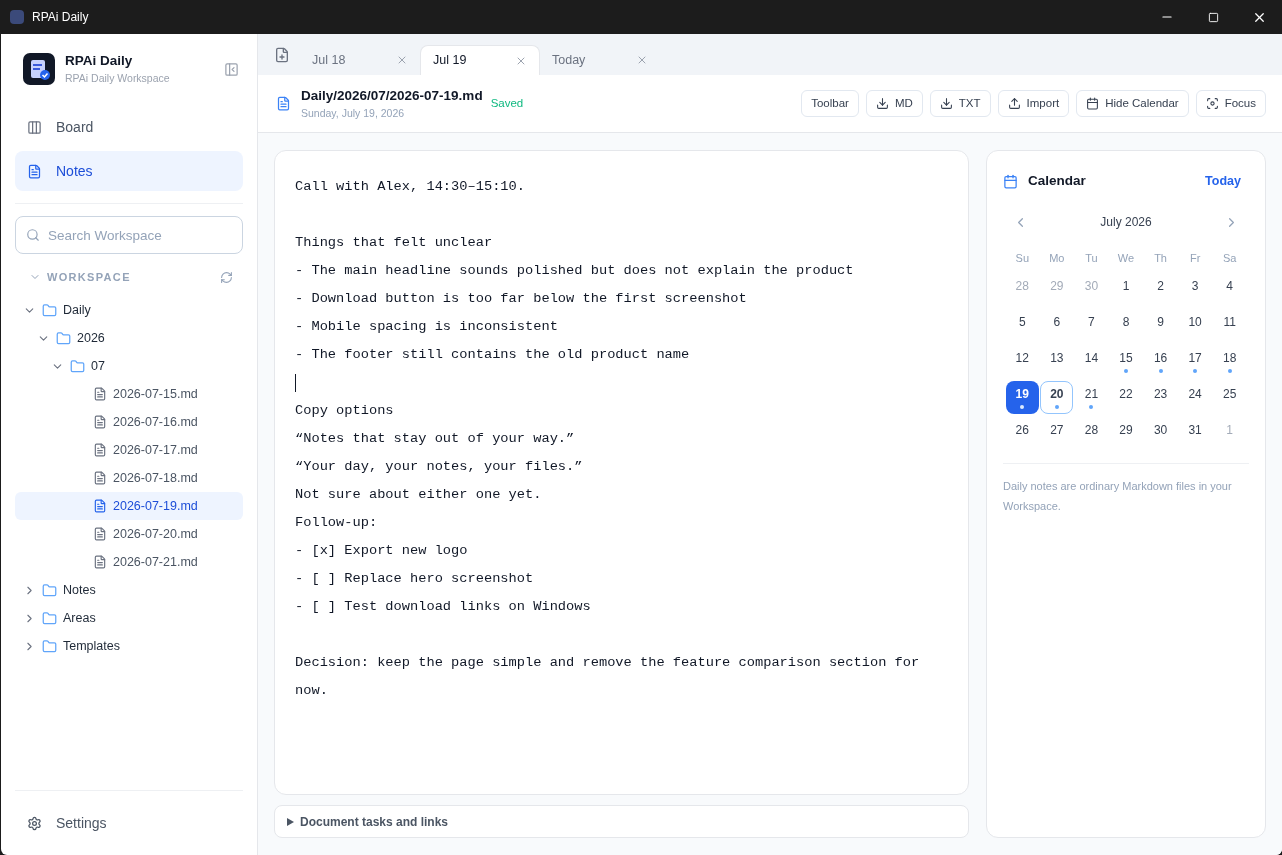  What do you see at coordinates (1022, 397) in the screenshot?
I see `calendar-day: 19` at bounding box center [1022, 397].